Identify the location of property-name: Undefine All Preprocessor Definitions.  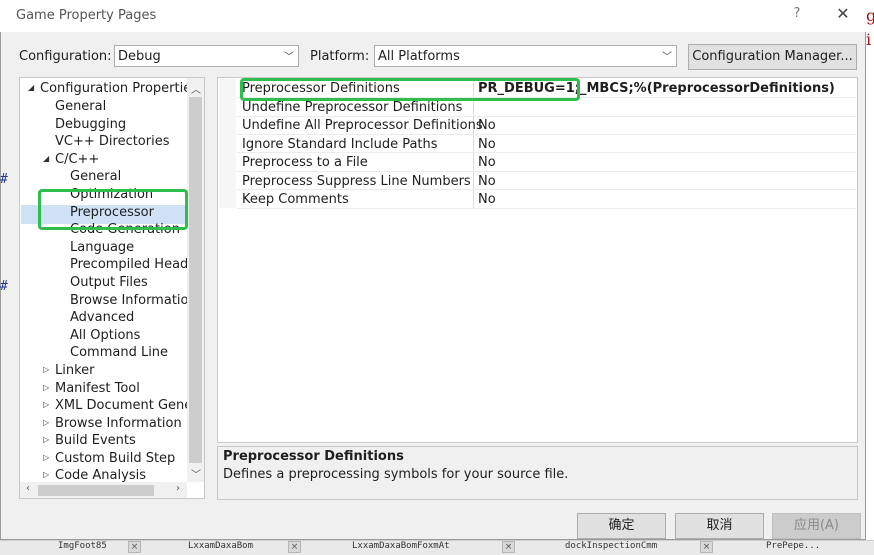
(362, 125).